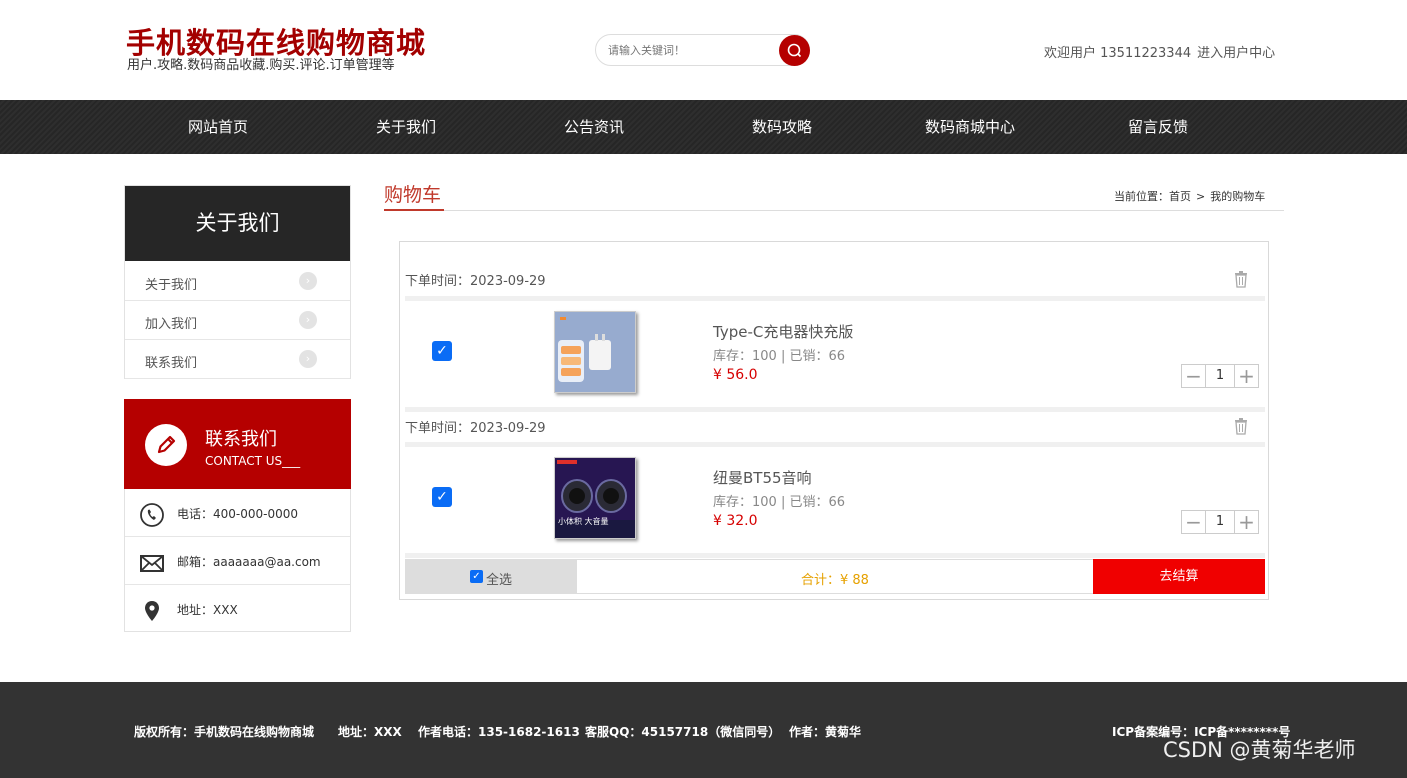  I want to click on nav-news: 公告资讯, so click(594, 127).